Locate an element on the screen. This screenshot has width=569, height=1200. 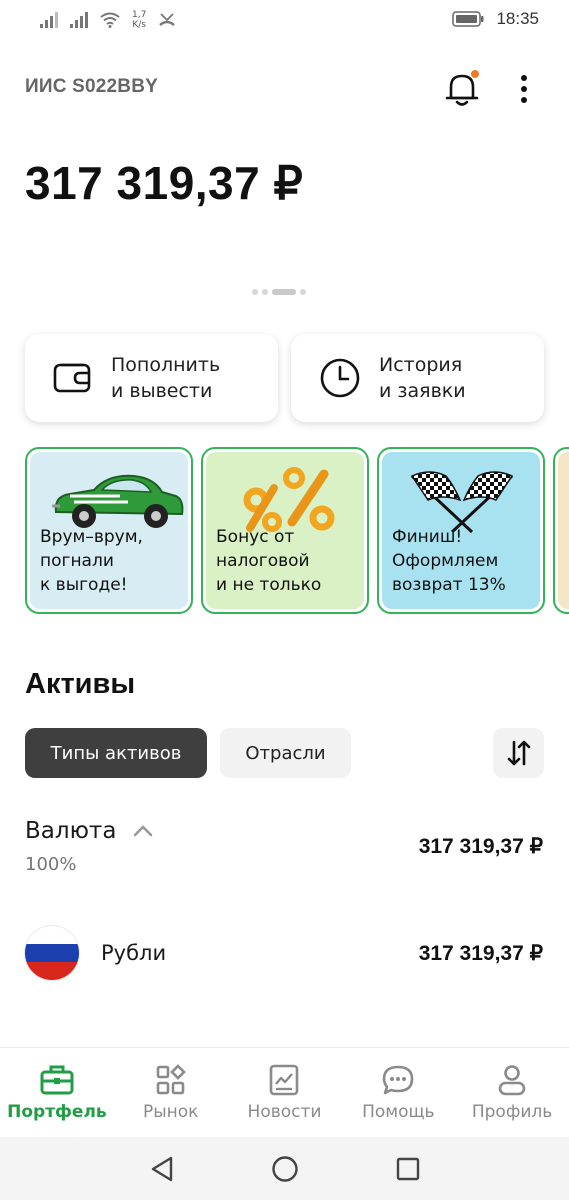
home-icon is located at coordinates (285, 1169).